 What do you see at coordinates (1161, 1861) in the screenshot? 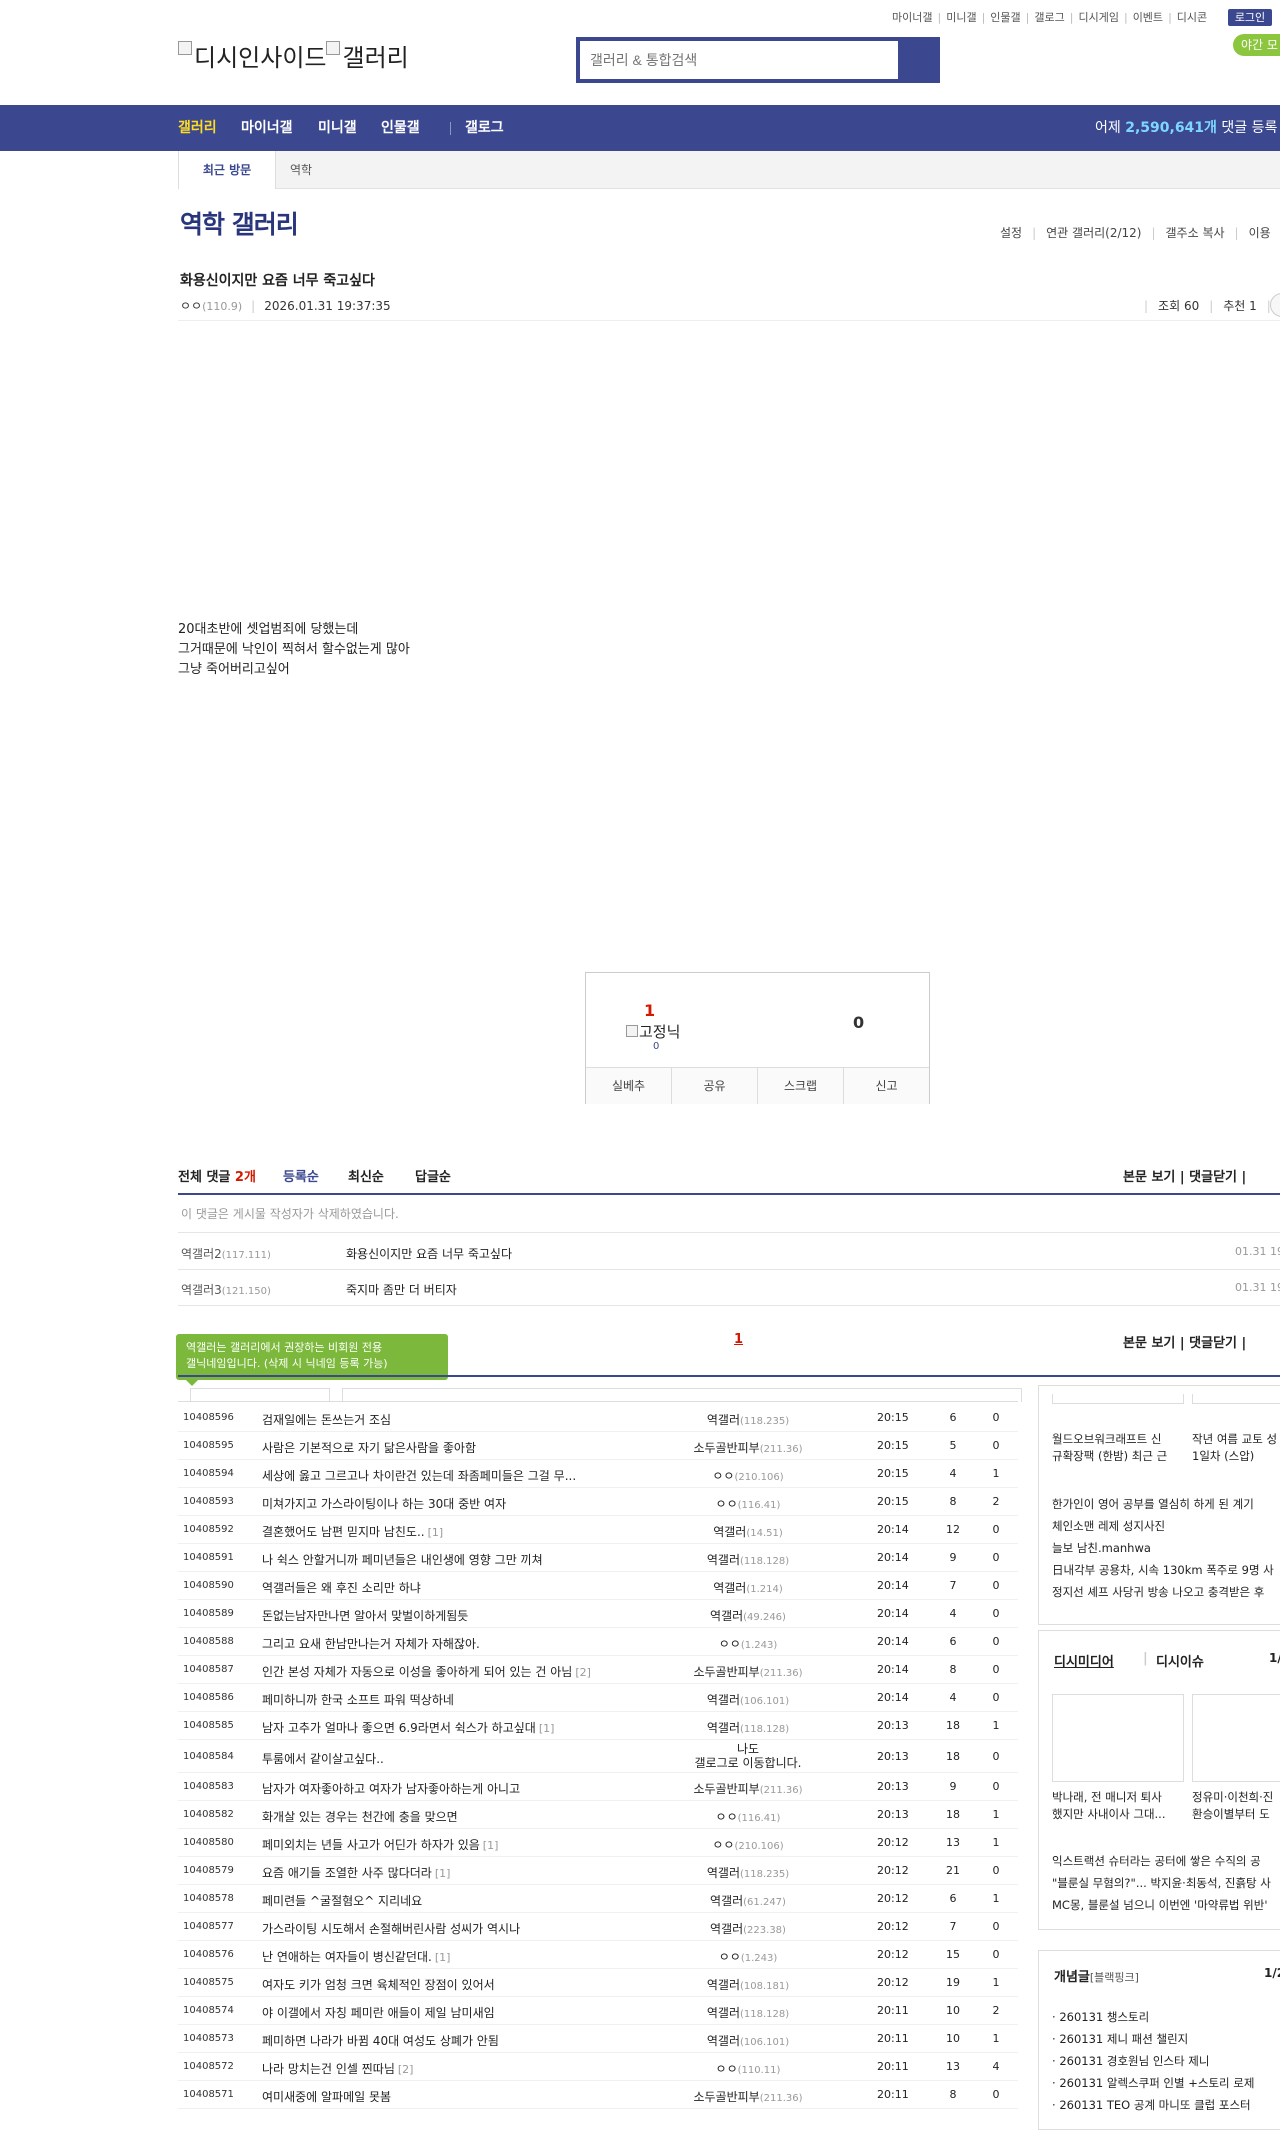
I see `media-link: 익스트랙션 슈터라는 공터에 쌓은 수직의 공` at bounding box center [1161, 1861].